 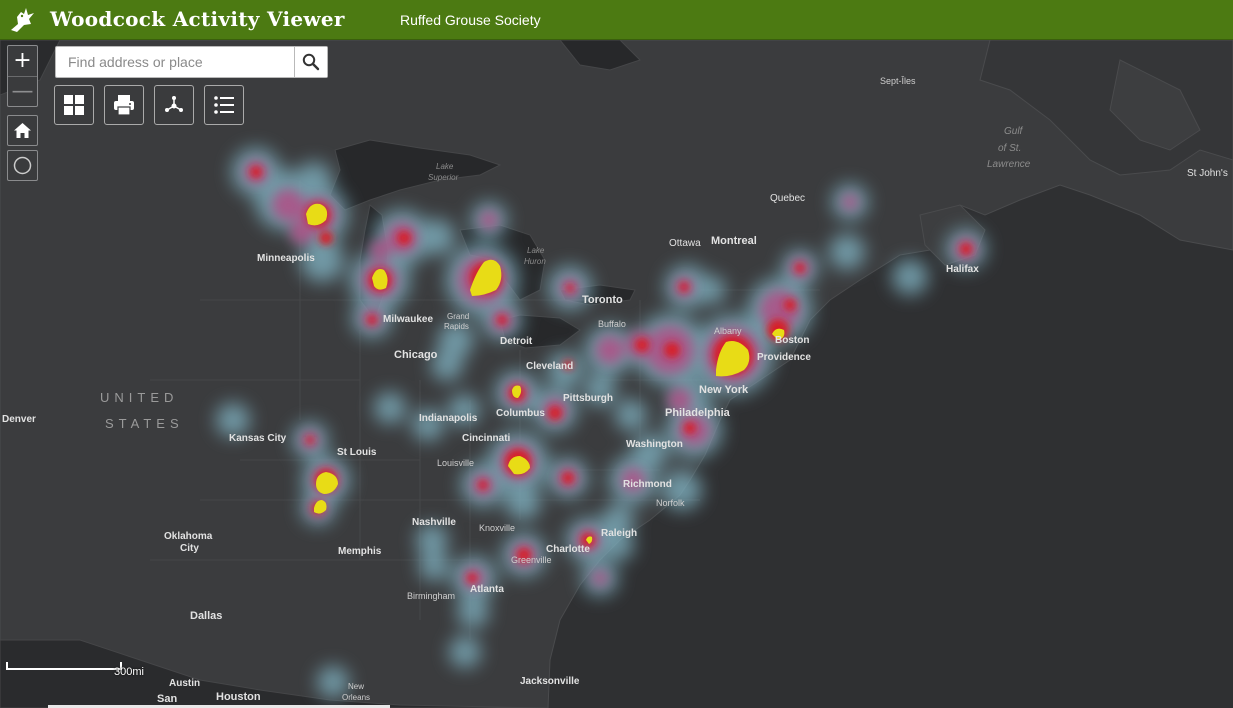 I want to click on place-label: Sept-Îles, so click(x=898, y=81).